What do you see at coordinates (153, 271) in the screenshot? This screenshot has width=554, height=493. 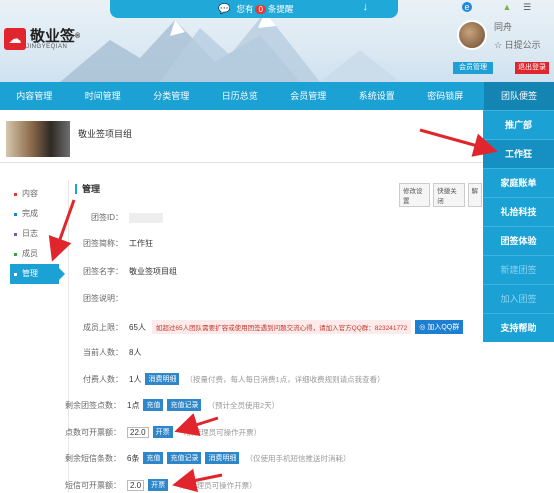 I see `full-name-value: 敬业签项目组` at bounding box center [153, 271].